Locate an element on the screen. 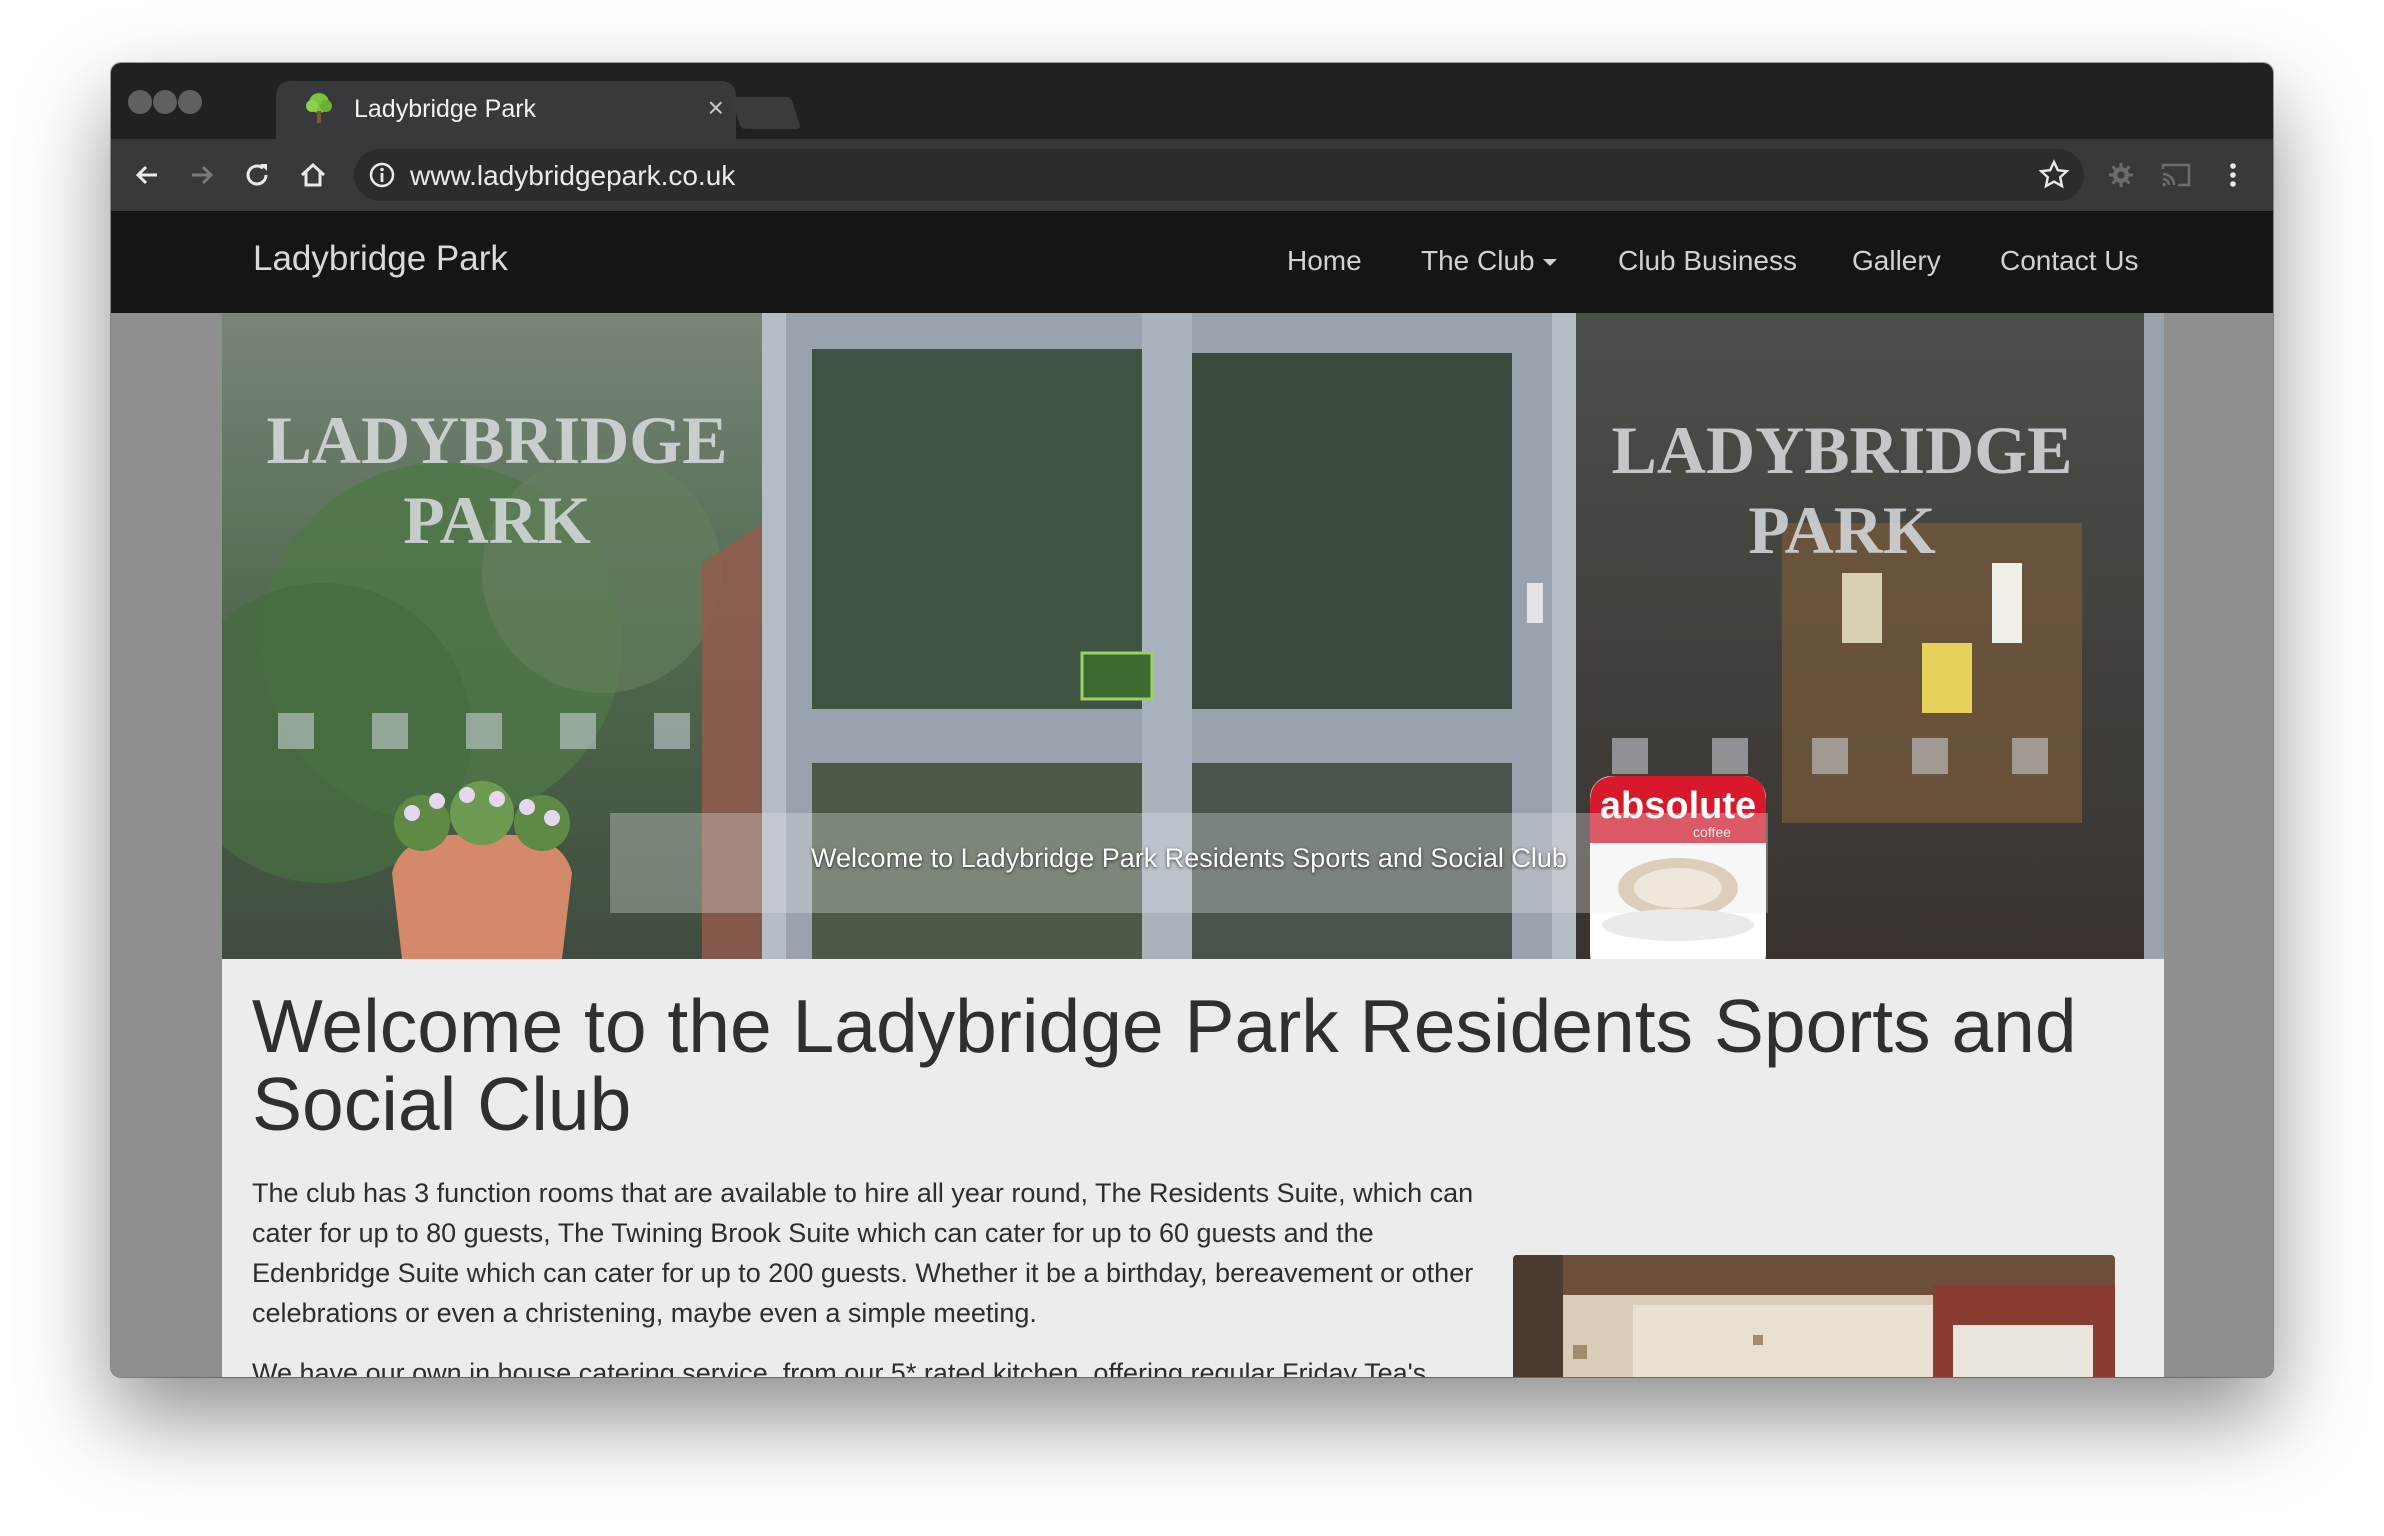 The width and height of the screenshot is (2384, 1536). nav-the-club: The Club is located at coordinates (1489, 261).